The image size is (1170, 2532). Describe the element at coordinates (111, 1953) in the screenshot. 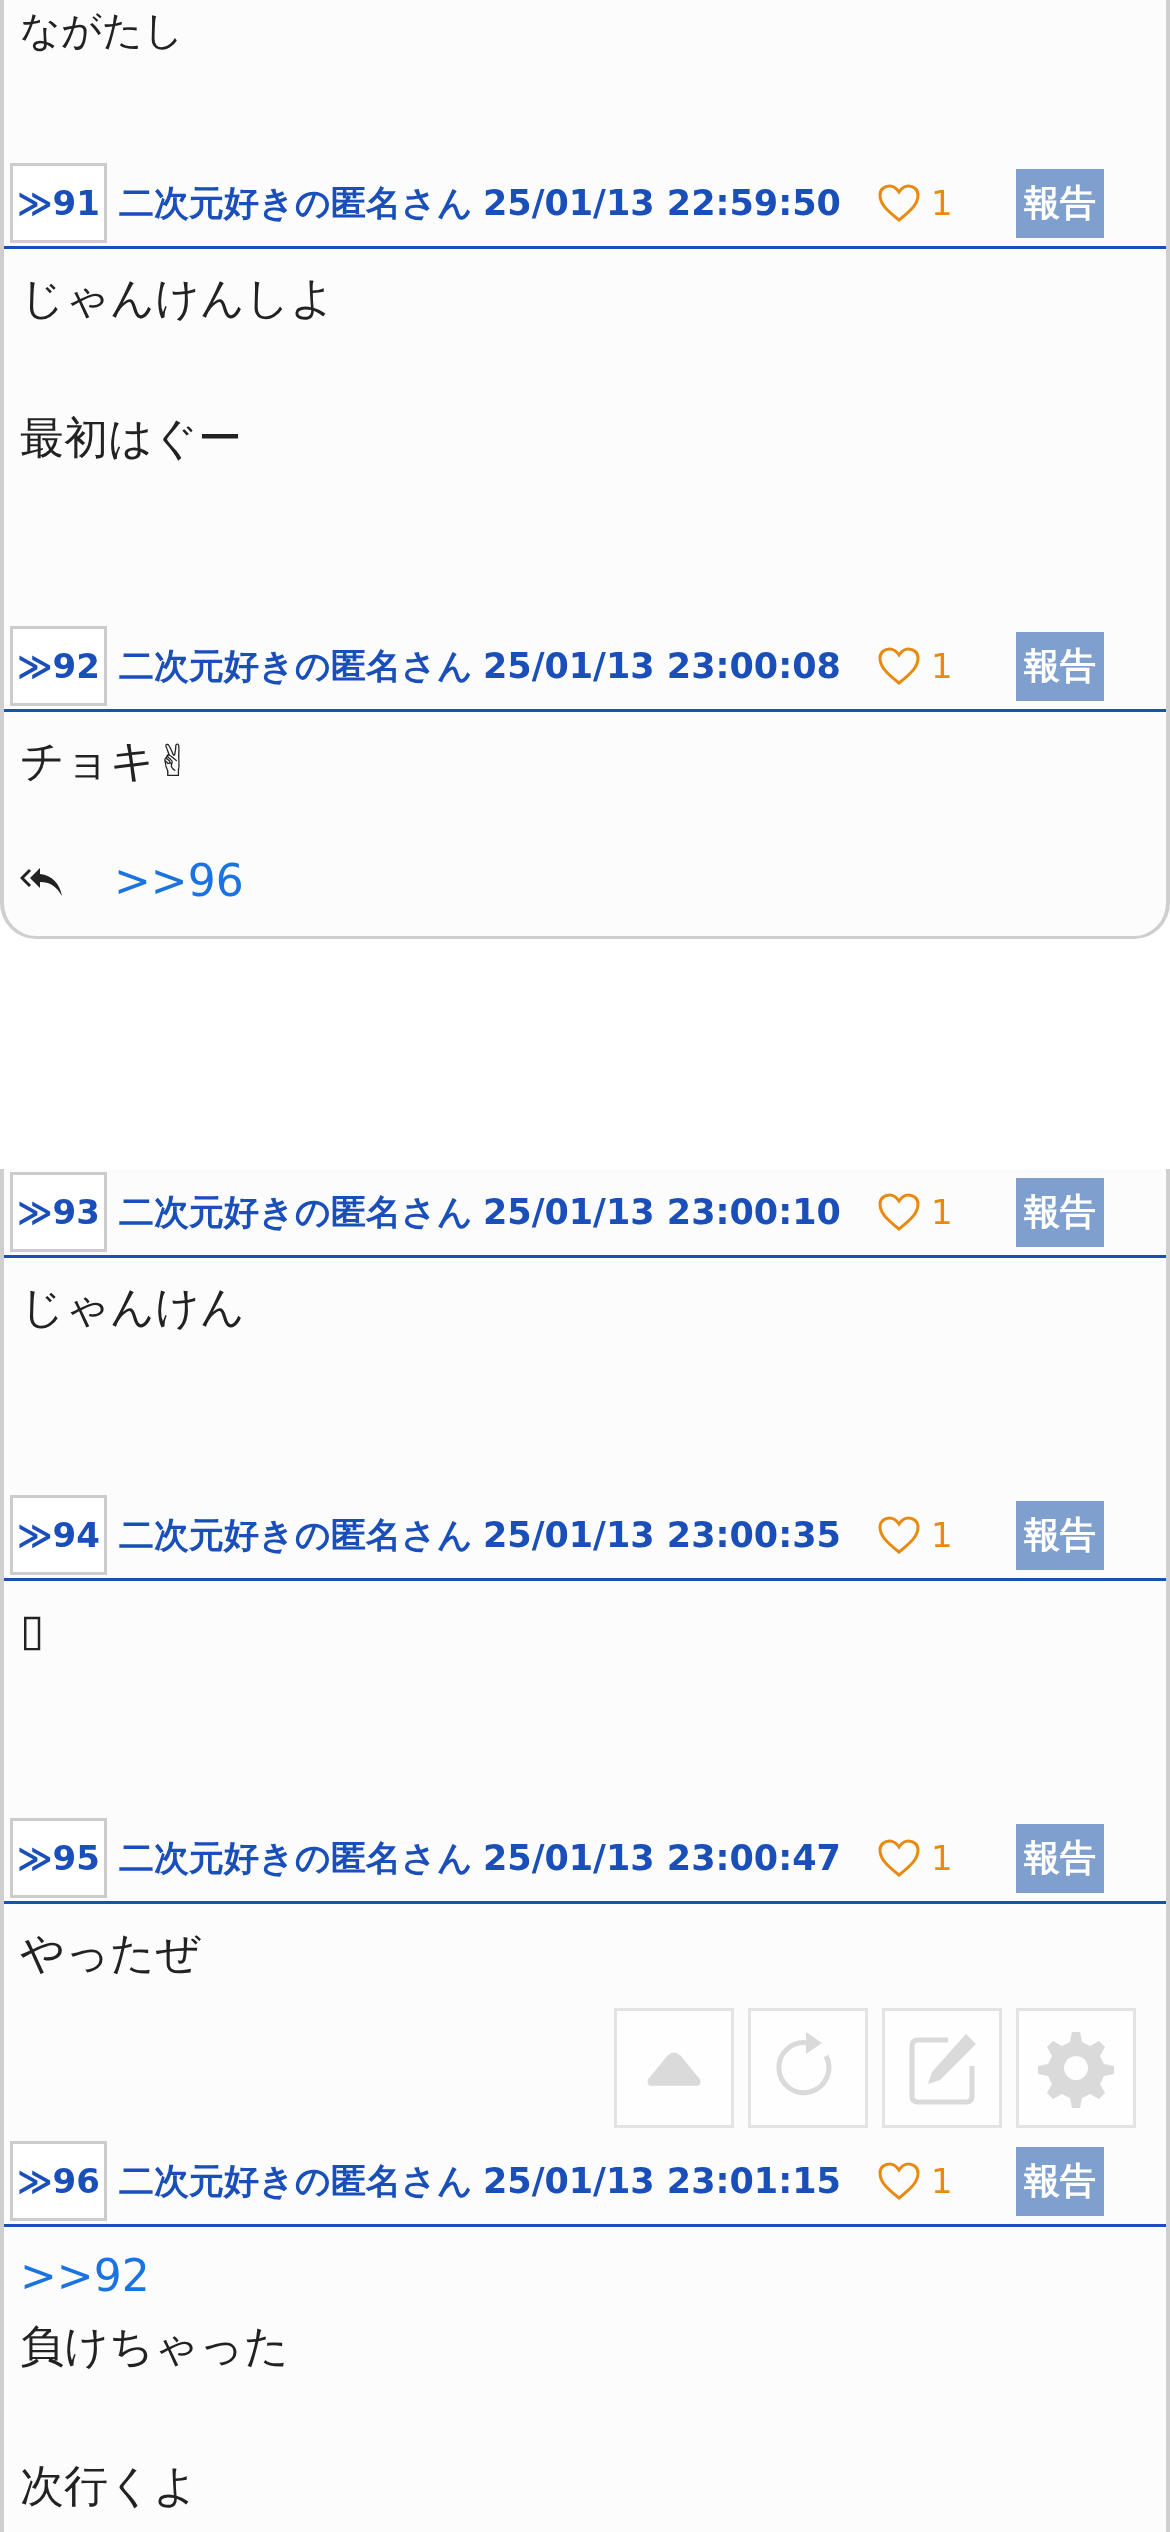

I see `post-text: やったぜ` at that location.